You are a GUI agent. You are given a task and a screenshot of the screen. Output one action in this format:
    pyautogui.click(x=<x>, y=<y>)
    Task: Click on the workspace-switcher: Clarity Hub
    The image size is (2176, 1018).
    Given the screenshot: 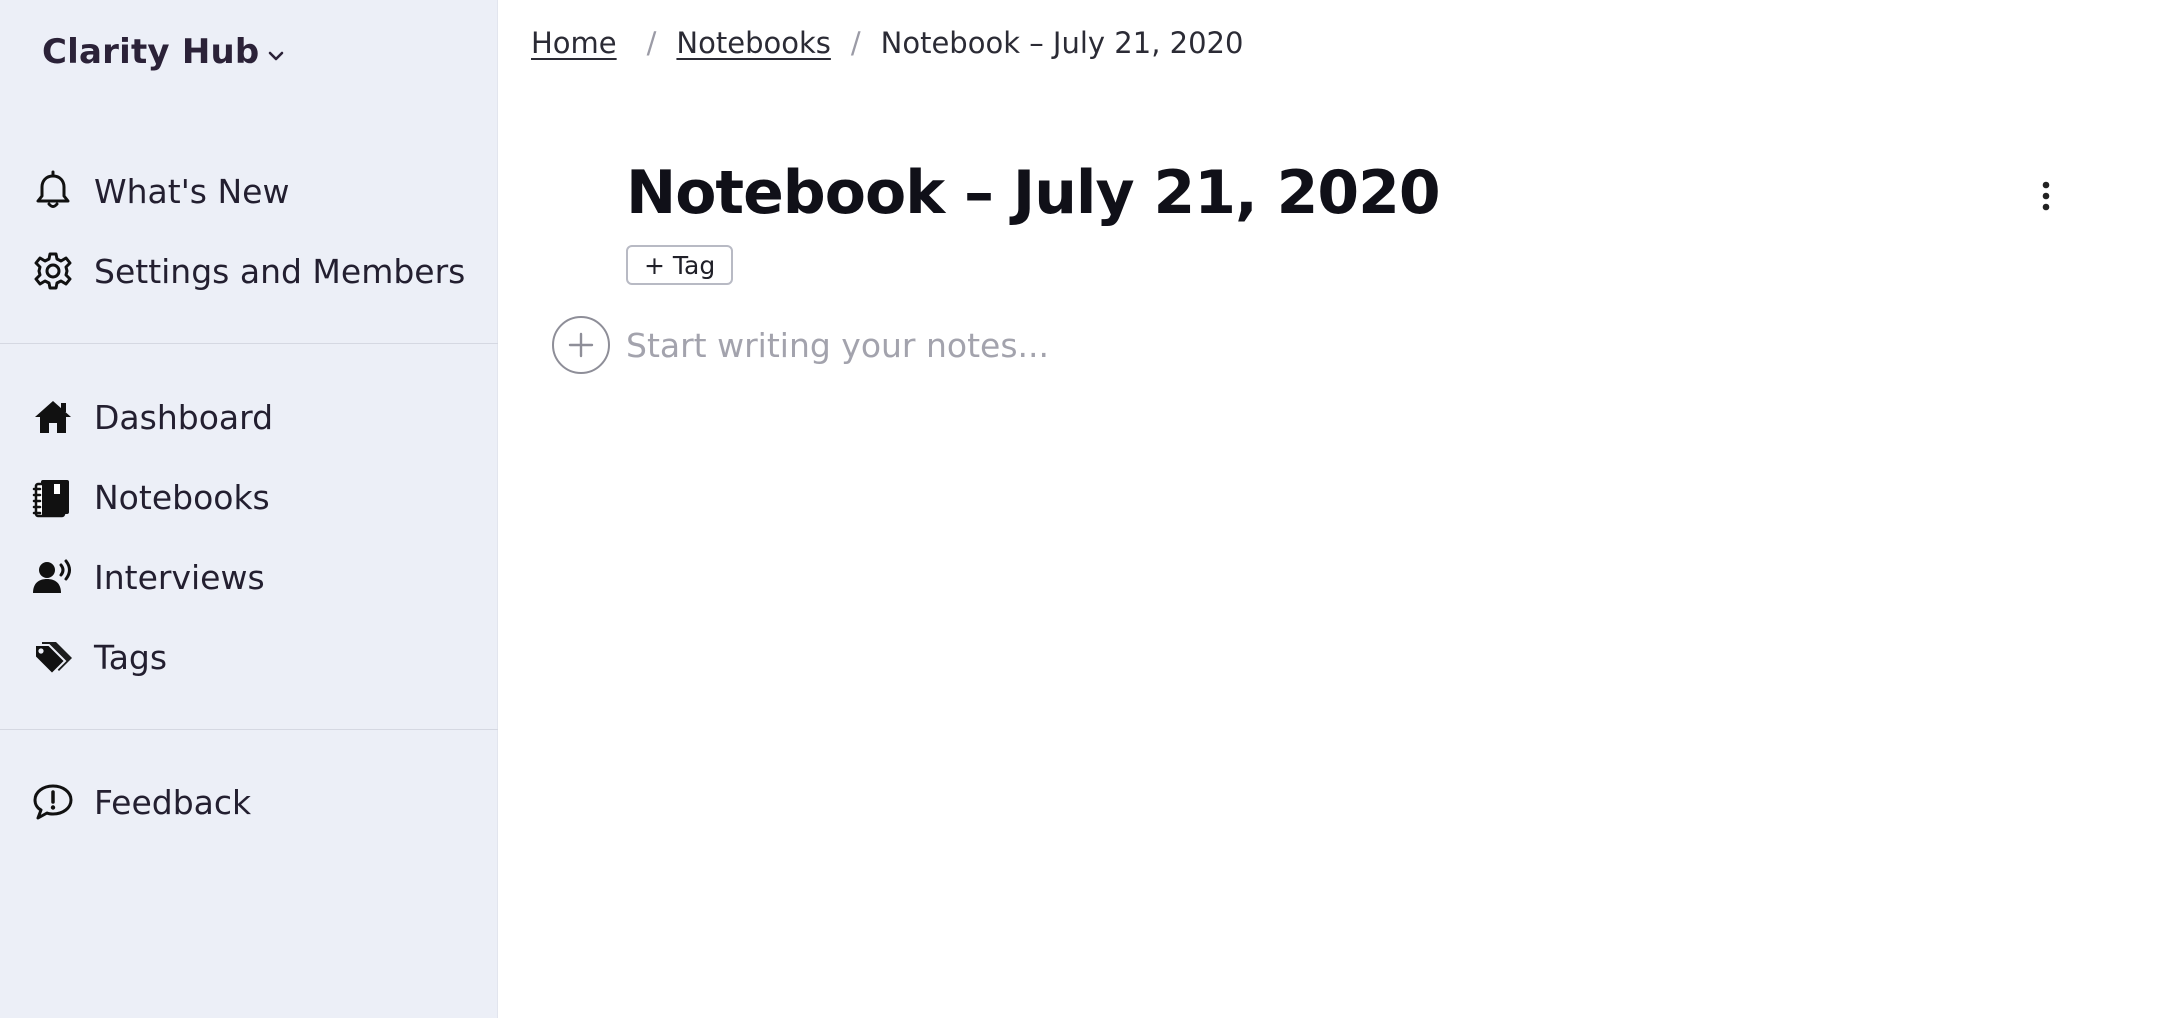 What is the action you would take?
    pyautogui.click(x=163, y=52)
    